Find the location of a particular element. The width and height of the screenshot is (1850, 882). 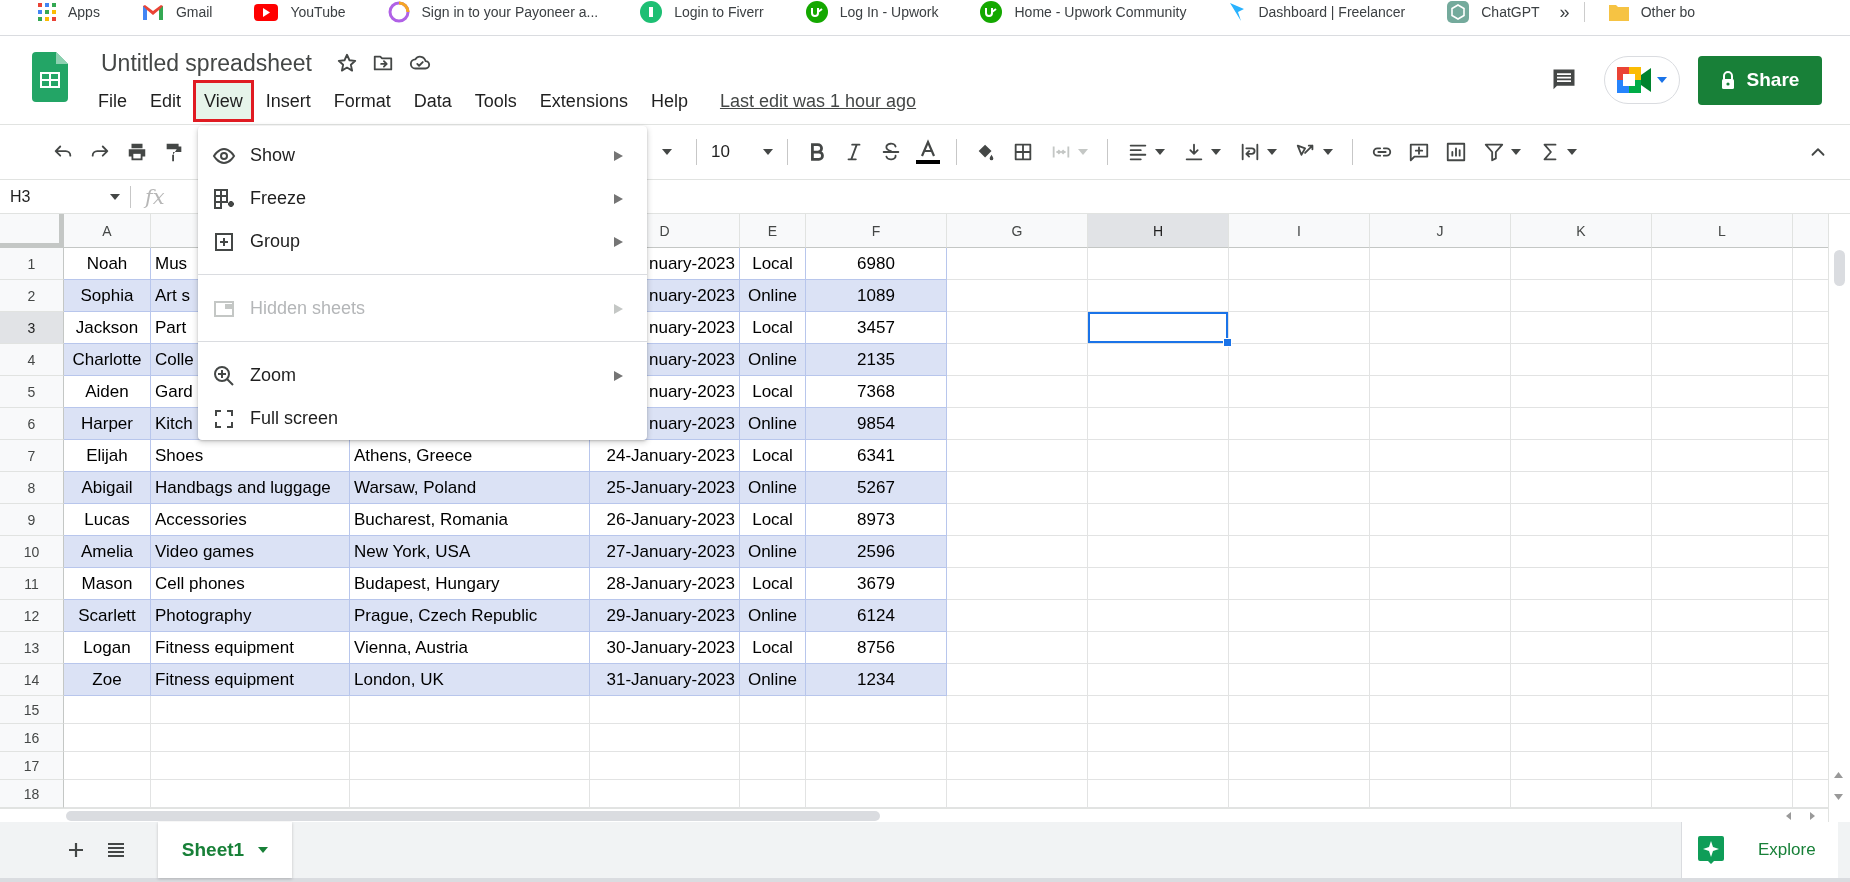

selected-cell is located at coordinates (1158, 328).